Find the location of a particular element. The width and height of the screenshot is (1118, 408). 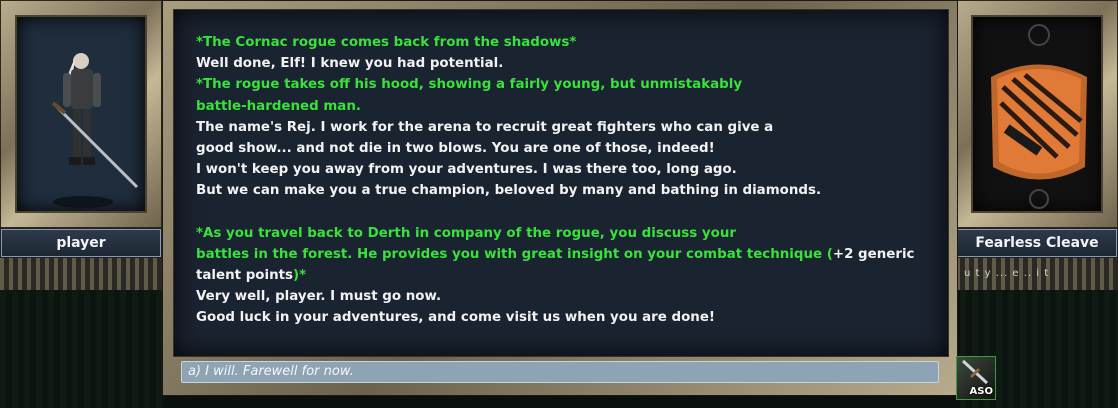

sword-icon is located at coordinates (975, 372).